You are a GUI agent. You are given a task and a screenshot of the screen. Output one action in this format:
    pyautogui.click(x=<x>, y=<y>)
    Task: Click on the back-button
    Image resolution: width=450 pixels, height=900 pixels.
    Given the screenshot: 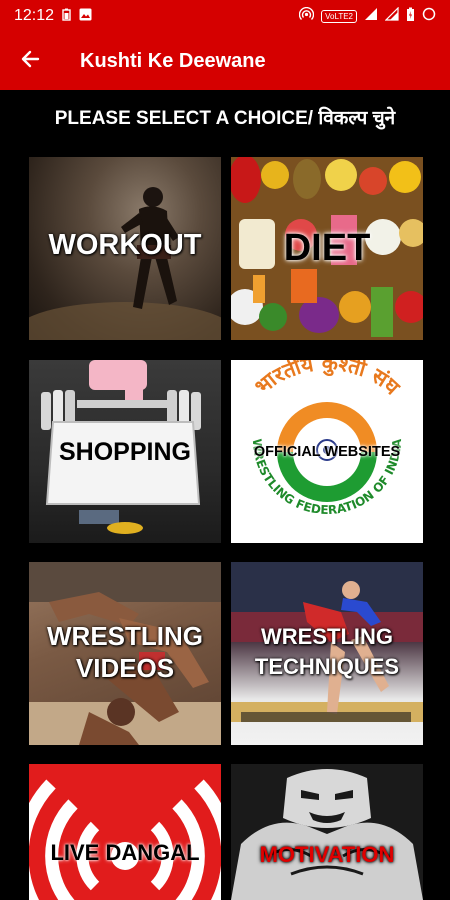 What is the action you would take?
    pyautogui.click(x=30, y=61)
    